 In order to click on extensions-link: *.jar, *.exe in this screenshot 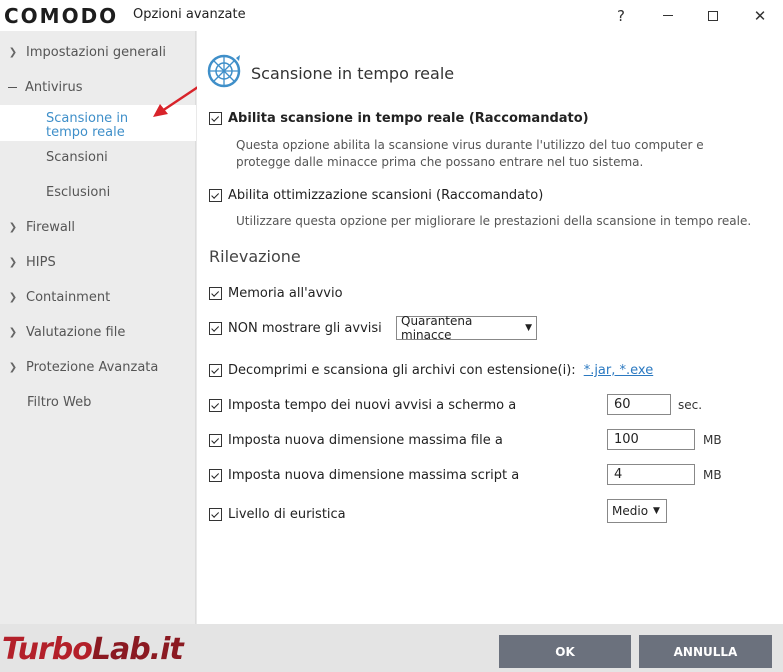, I will do `click(619, 370)`.